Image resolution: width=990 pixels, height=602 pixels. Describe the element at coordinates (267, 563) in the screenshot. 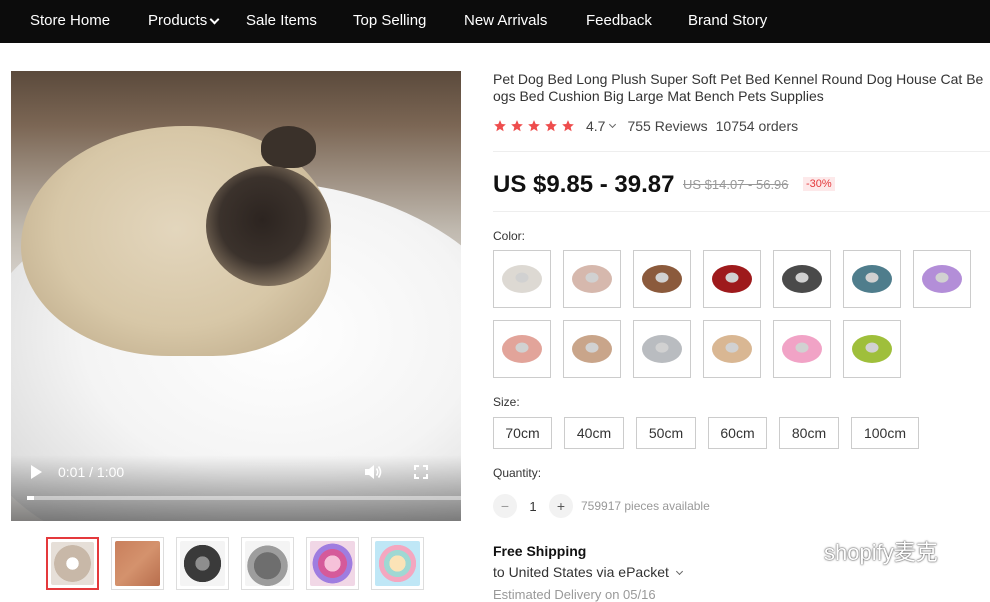

I see `thumbnail-grey-plush` at that location.